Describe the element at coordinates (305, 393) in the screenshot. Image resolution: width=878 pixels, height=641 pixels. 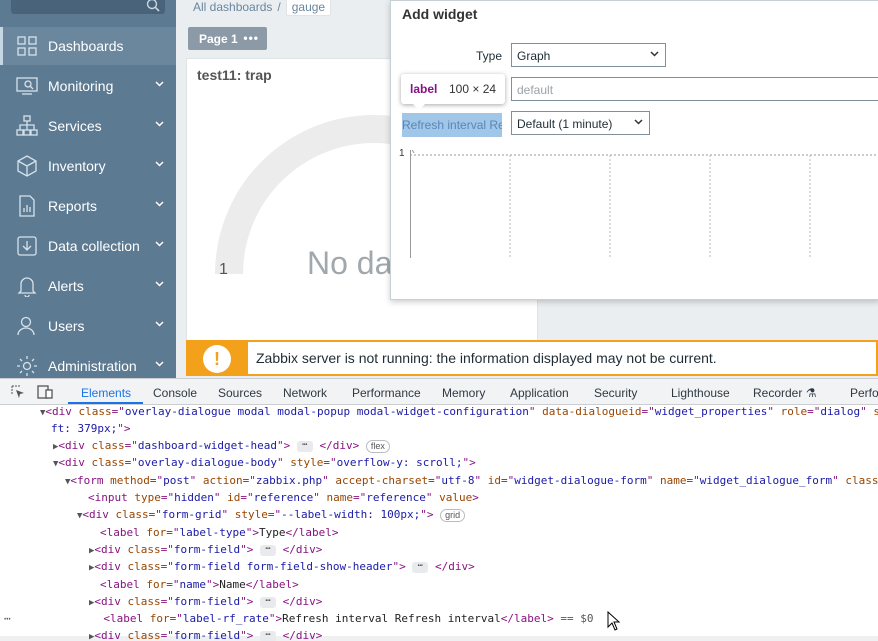
I see `tab-network: Network` at that location.